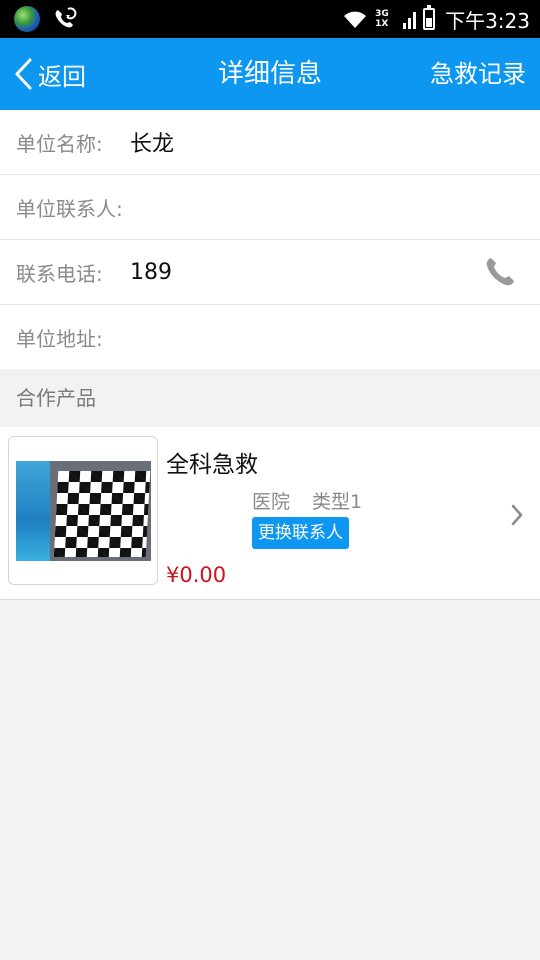 Image resolution: width=540 pixels, height=960 pixels. Describe the element at coordinates (487, 20) in the screenshot. I see `status-time: 下午3:23` at that location.